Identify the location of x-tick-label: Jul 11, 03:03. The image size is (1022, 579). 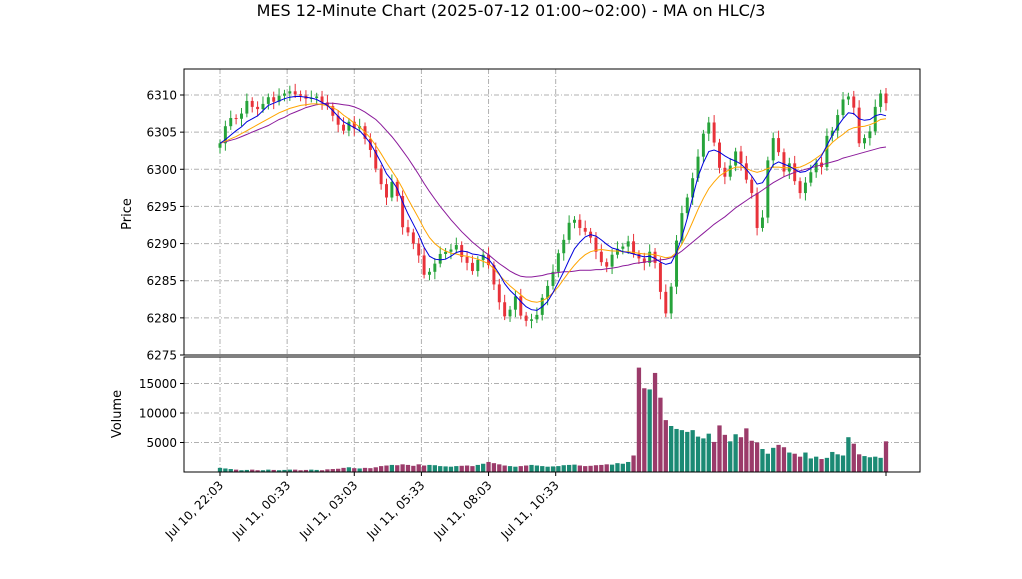
(328, 510).